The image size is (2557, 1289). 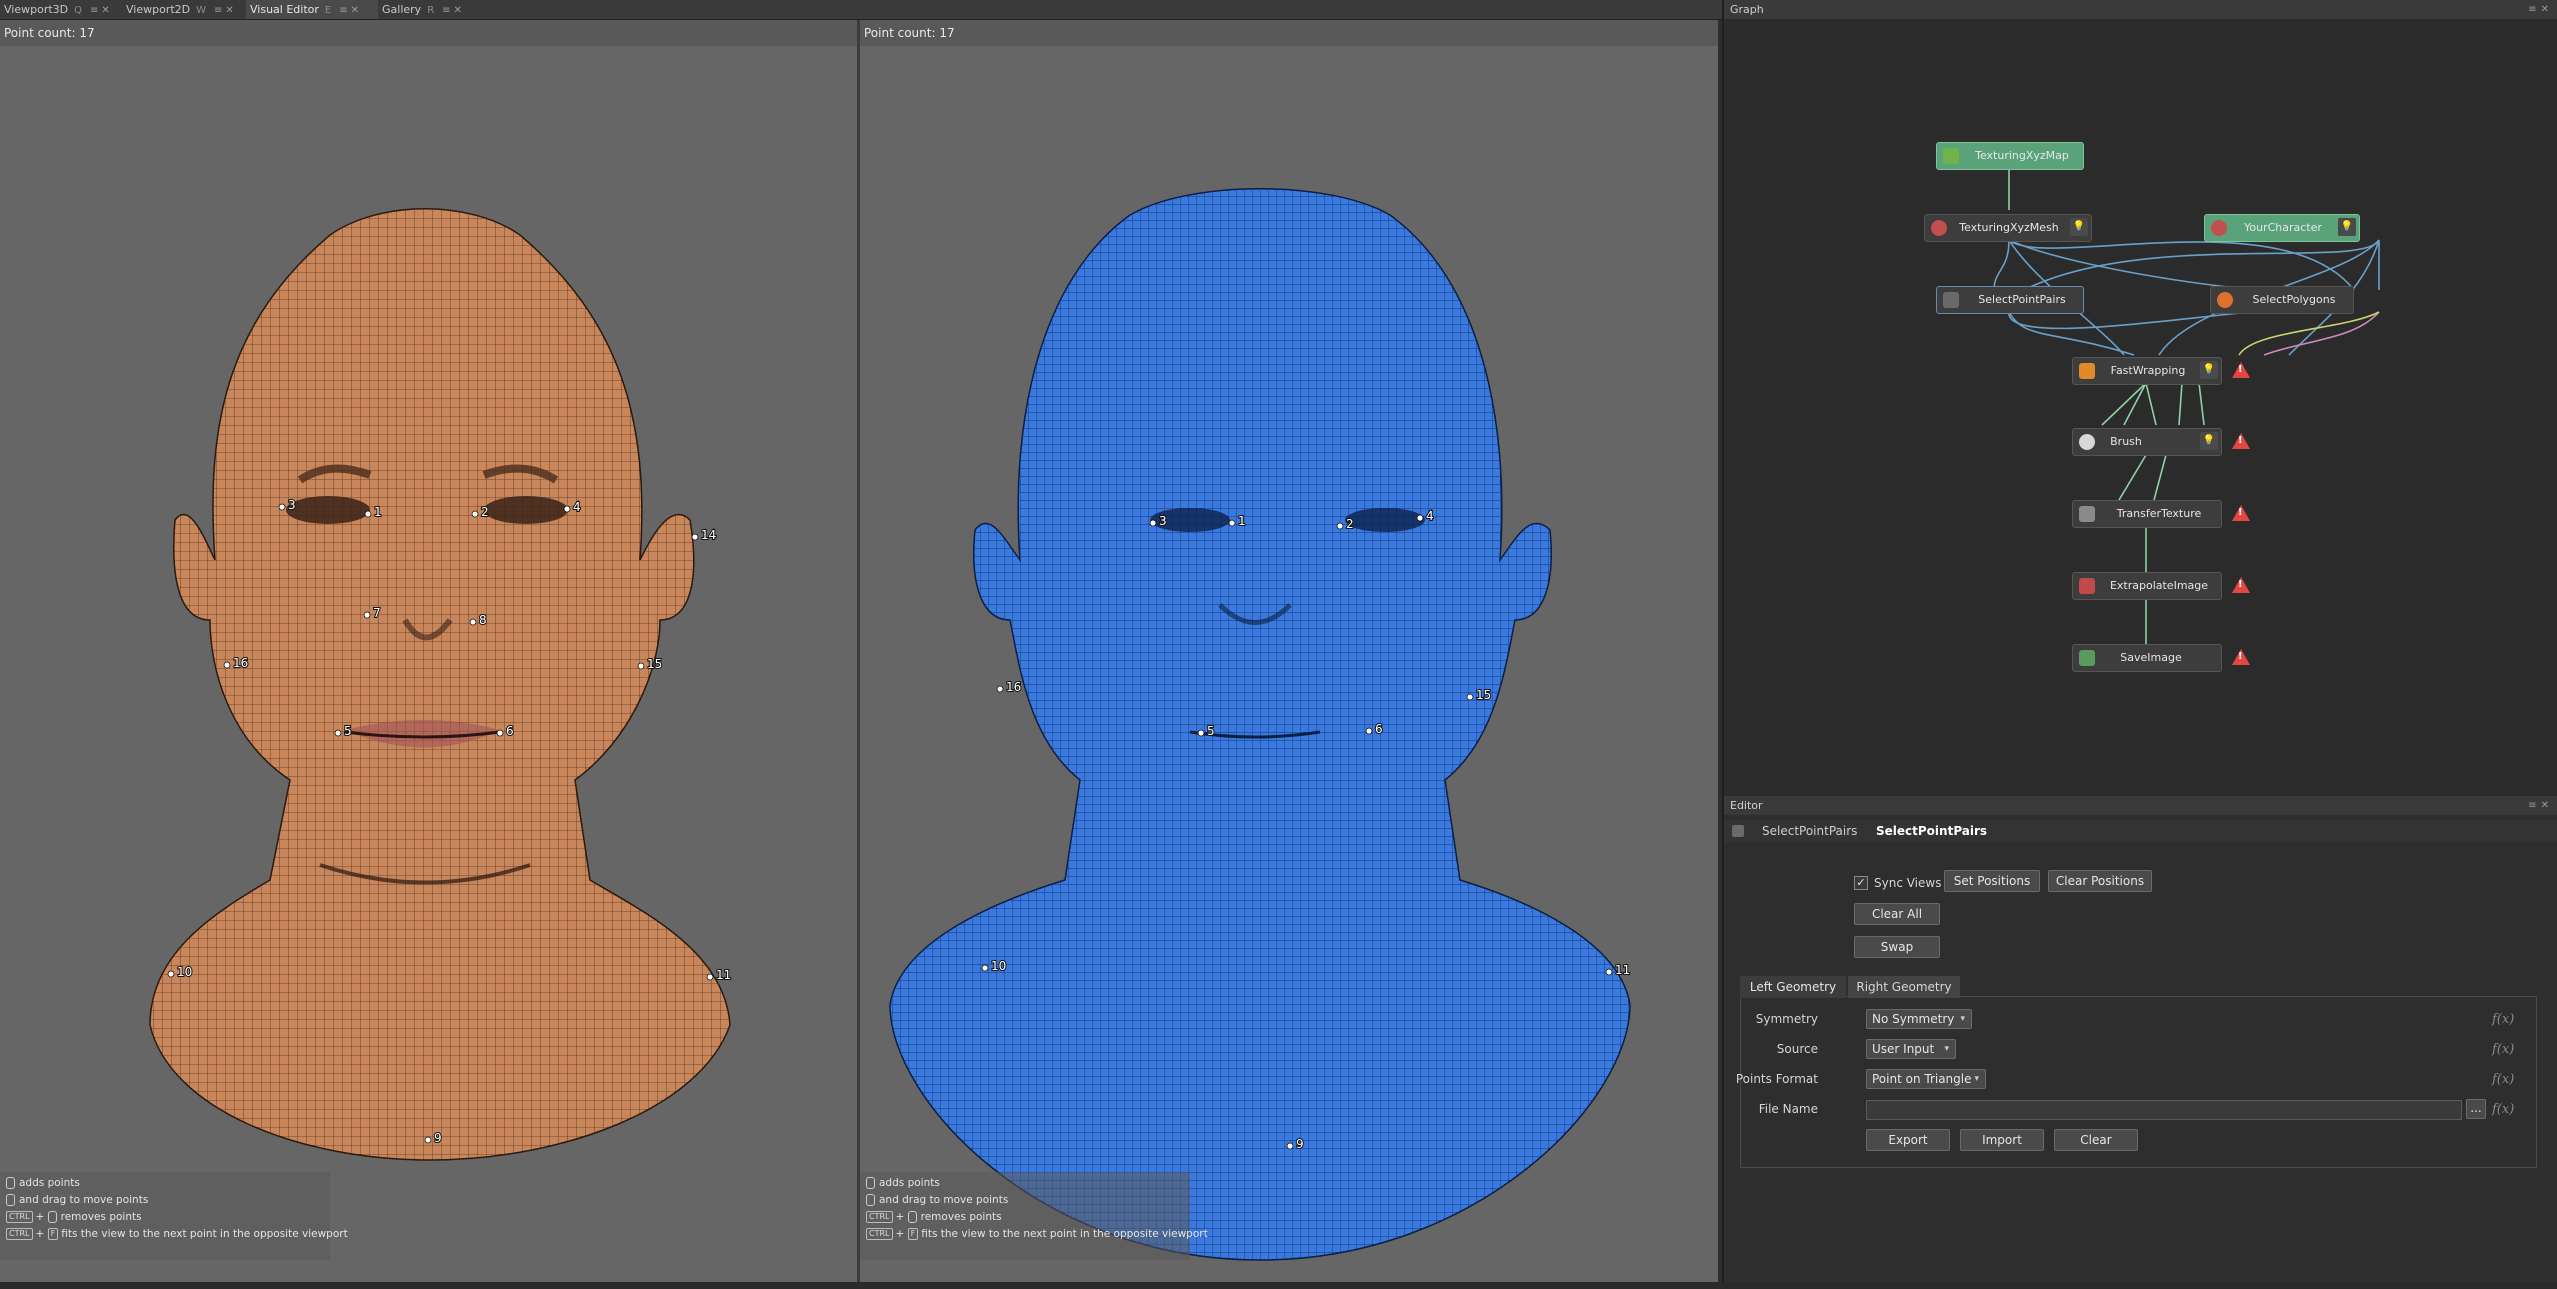 What do you see at coordinates (2282, 300) in the screenshot?
I see `node-selectpolygons: SelectPolygons` at bounding box center [2282, 300].